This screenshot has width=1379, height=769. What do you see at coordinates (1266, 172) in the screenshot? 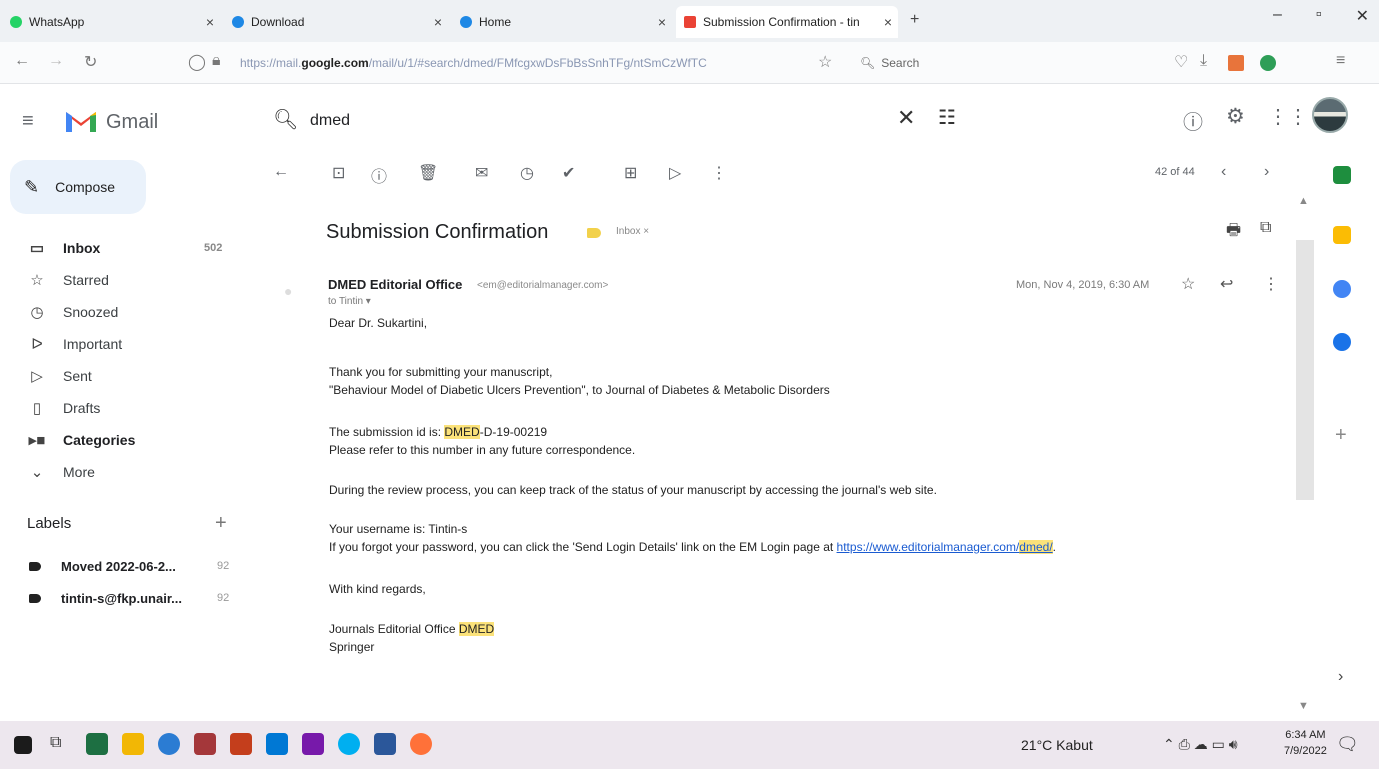
I see `older-icon: ›` at bounding box center [1266, 172].